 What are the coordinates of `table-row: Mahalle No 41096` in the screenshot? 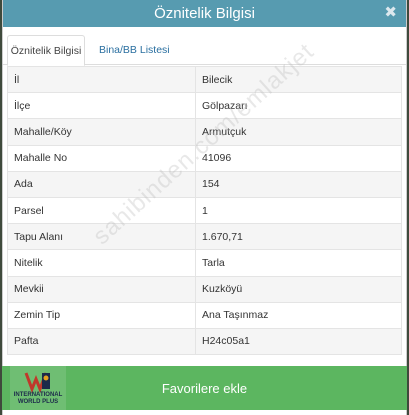 It's located at (204, 158).